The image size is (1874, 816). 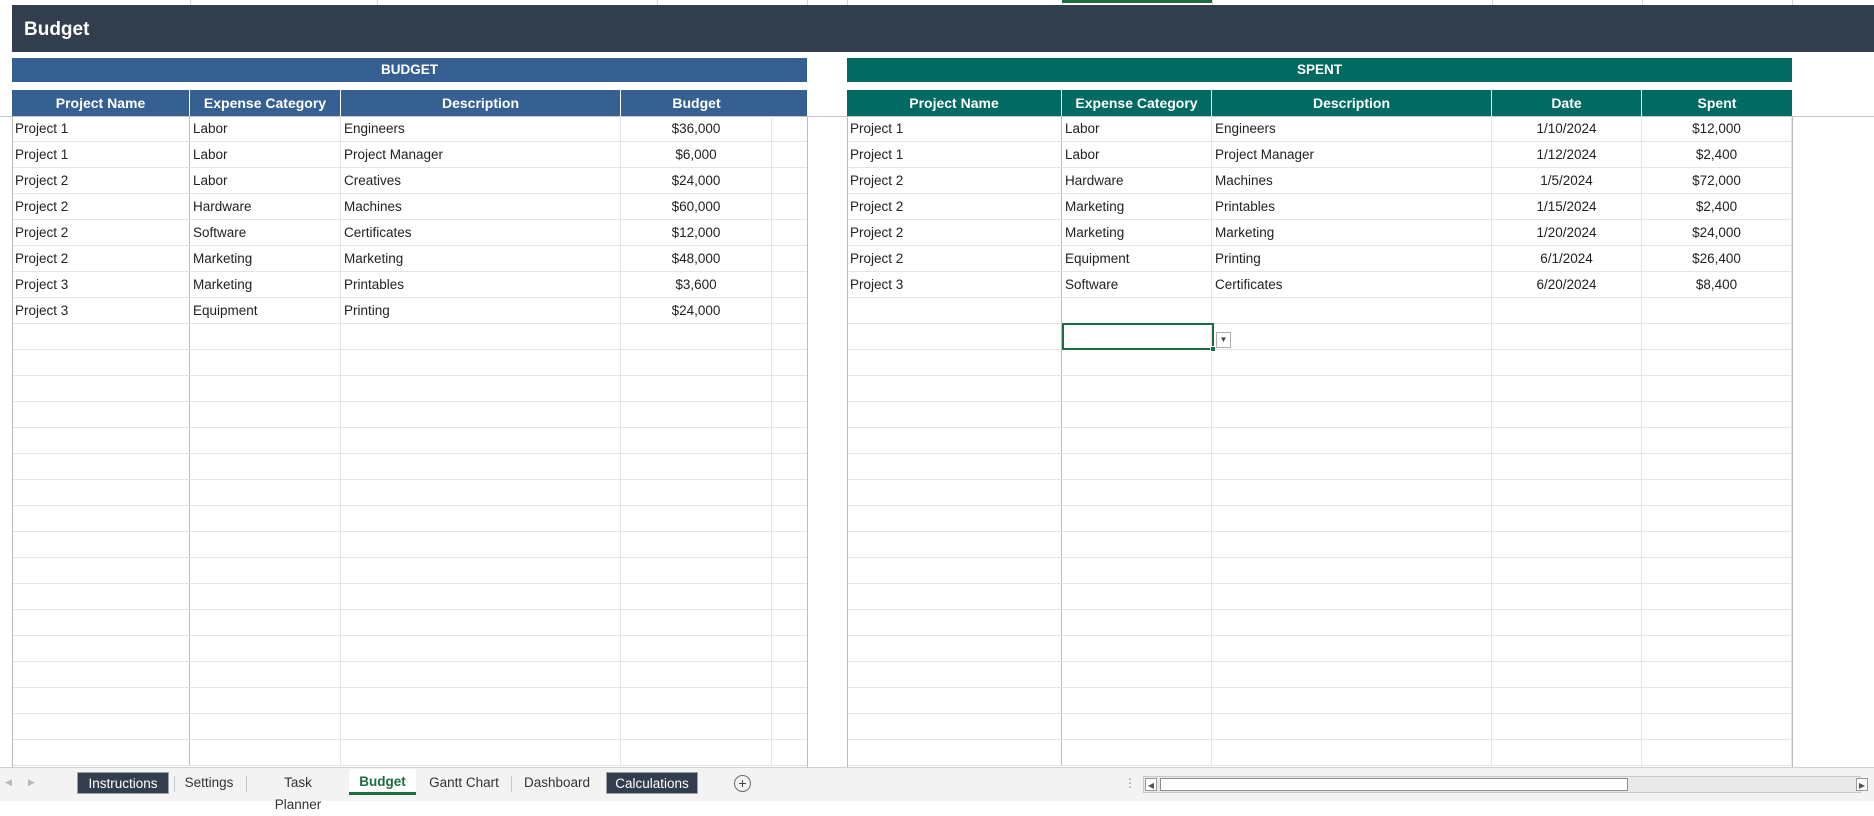 What do you see at coordinates (696, 232) in the screenshot?
I see `cell-budget: $12,000` at bounding box center [696, 232].